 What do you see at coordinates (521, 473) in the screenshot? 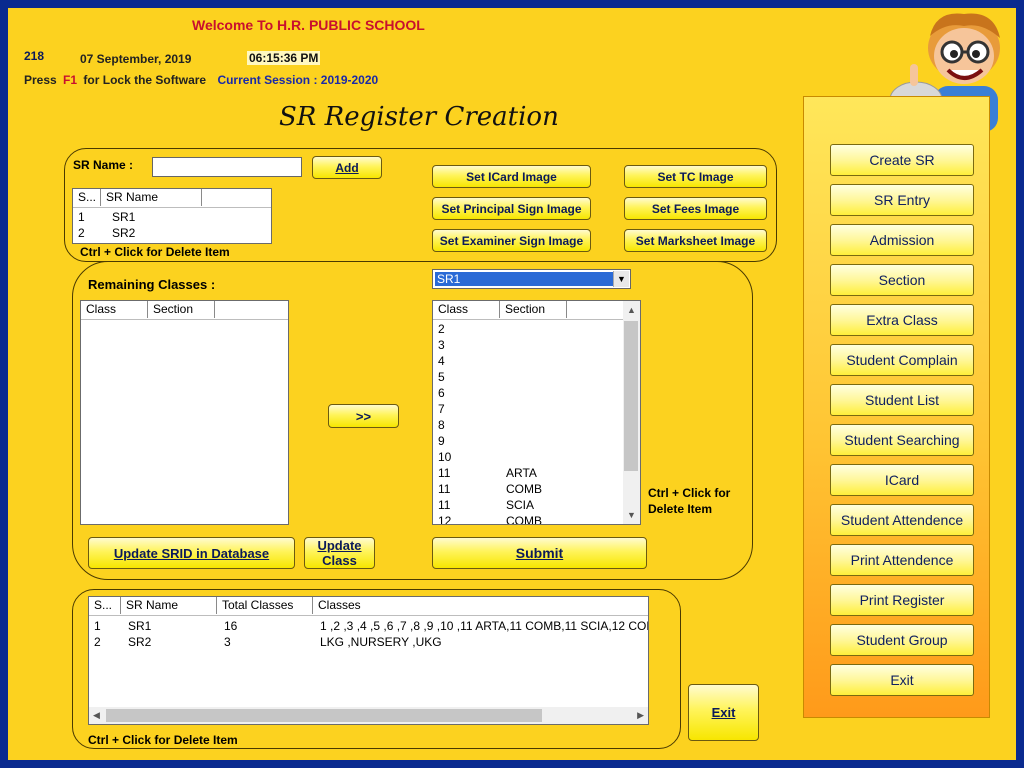
I see `assigned-row-10-section: ARTA` at bounding box center [521, 473].